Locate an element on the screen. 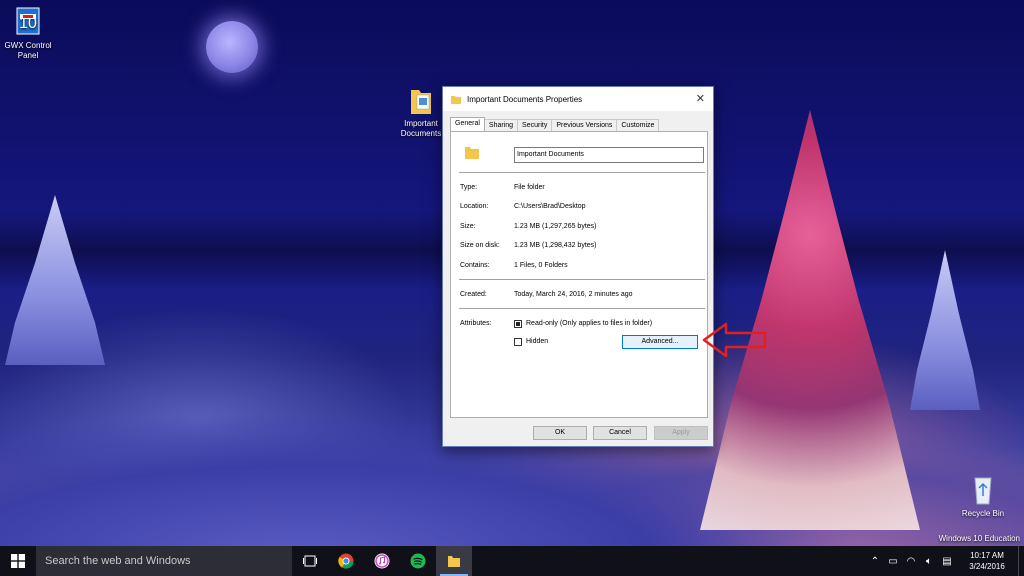  location-label: Location: is located at coordinates (474, 206).